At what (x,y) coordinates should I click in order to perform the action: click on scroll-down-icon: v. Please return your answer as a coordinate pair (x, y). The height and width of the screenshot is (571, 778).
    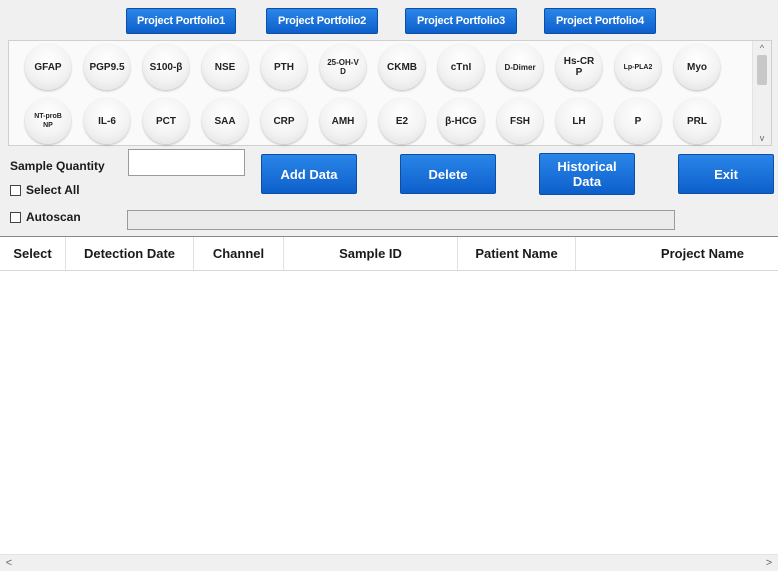
    Looking at the image, I should click on (762, 138).